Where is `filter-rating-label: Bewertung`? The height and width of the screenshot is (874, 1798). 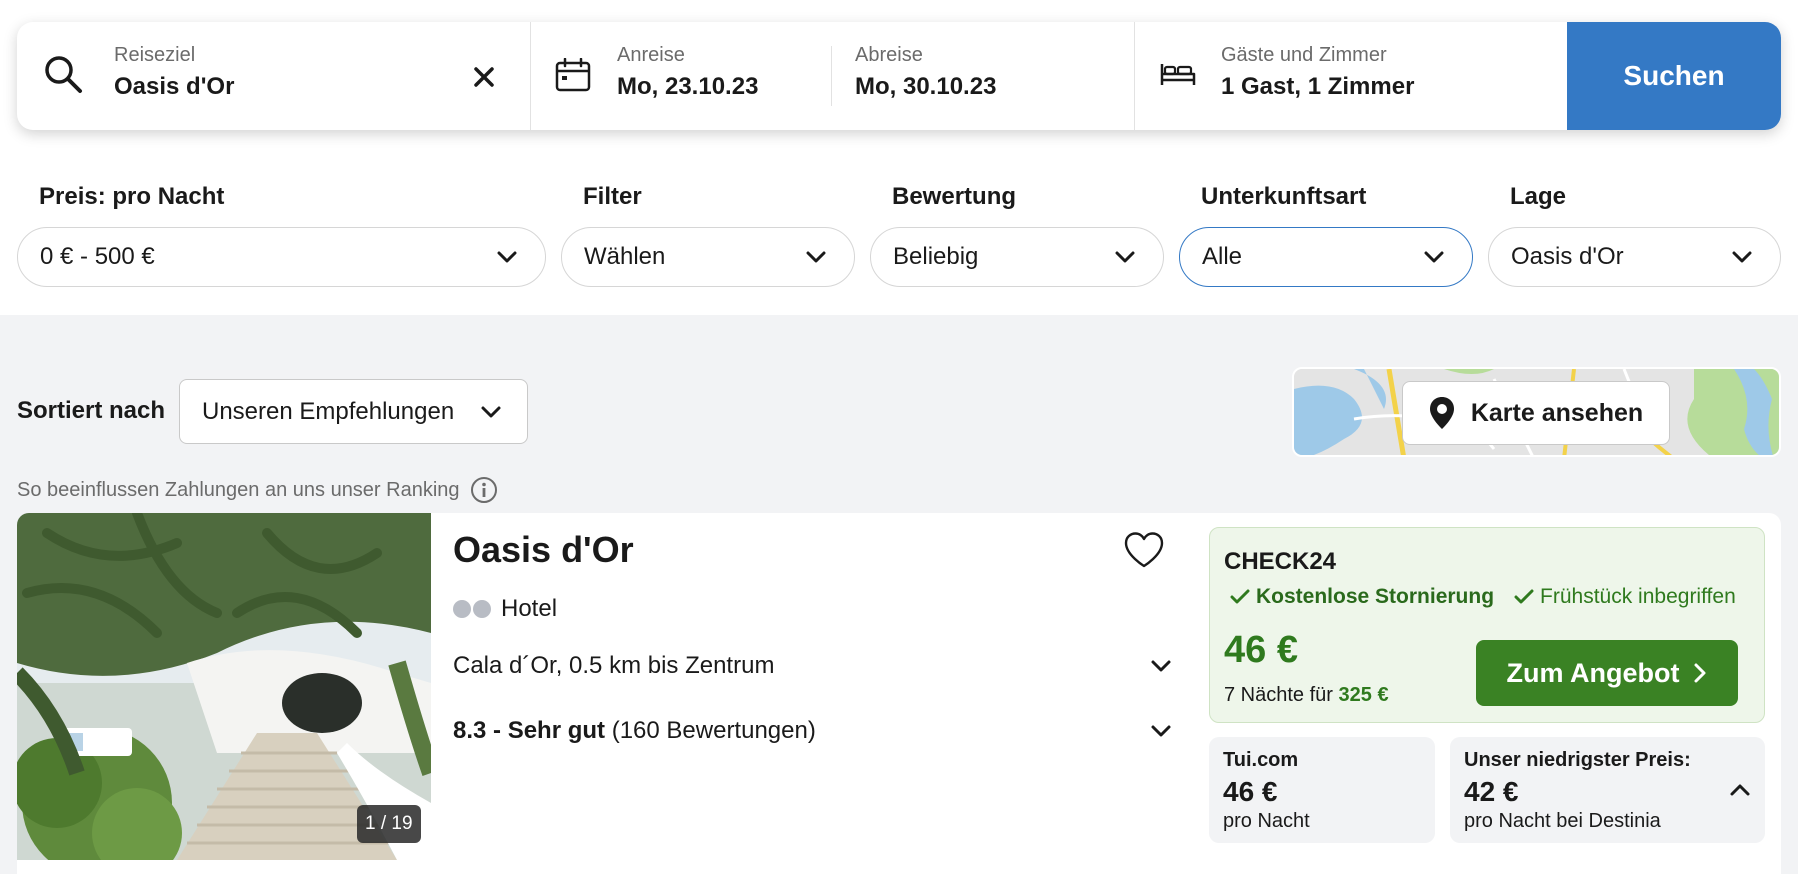 filter-rating-label: Bewertung is located at coordinates (954, 196).